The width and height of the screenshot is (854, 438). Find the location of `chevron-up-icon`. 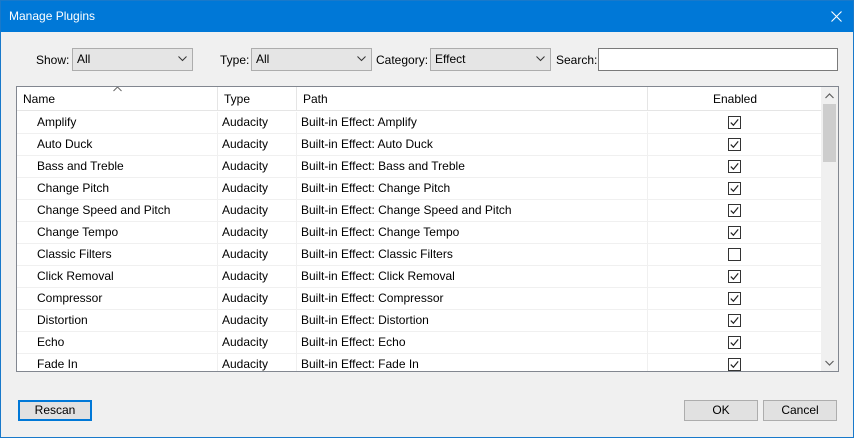

chevron-up-icon is located at coordinates (829, 95).